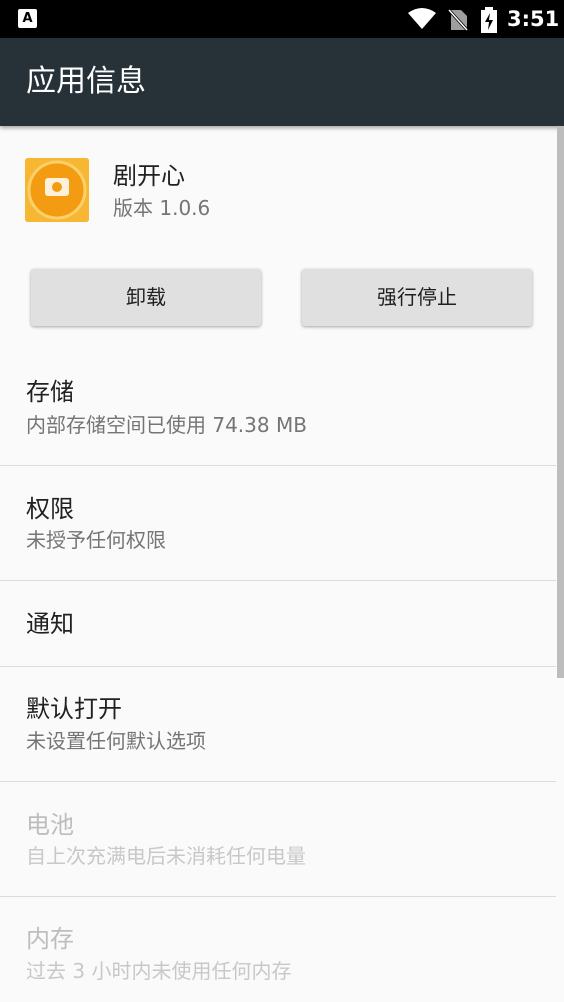 The height and width of the screenshot is (1002, 564). Describe the element at coordinates (86, 81) in the screenshot. I see `page-title: 应用信息` at that location.